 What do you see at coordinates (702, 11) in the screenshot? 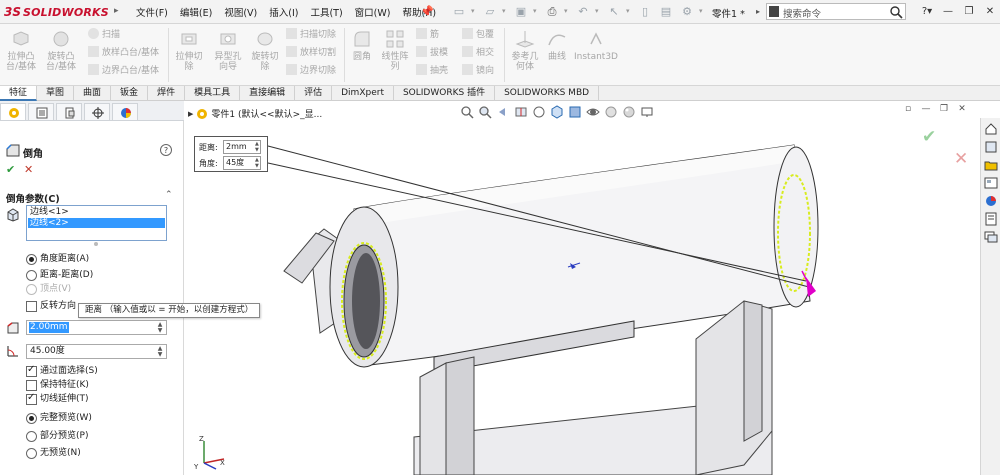
I see `options-dropdown-icon: ▾` at bounding box center [702, 11].